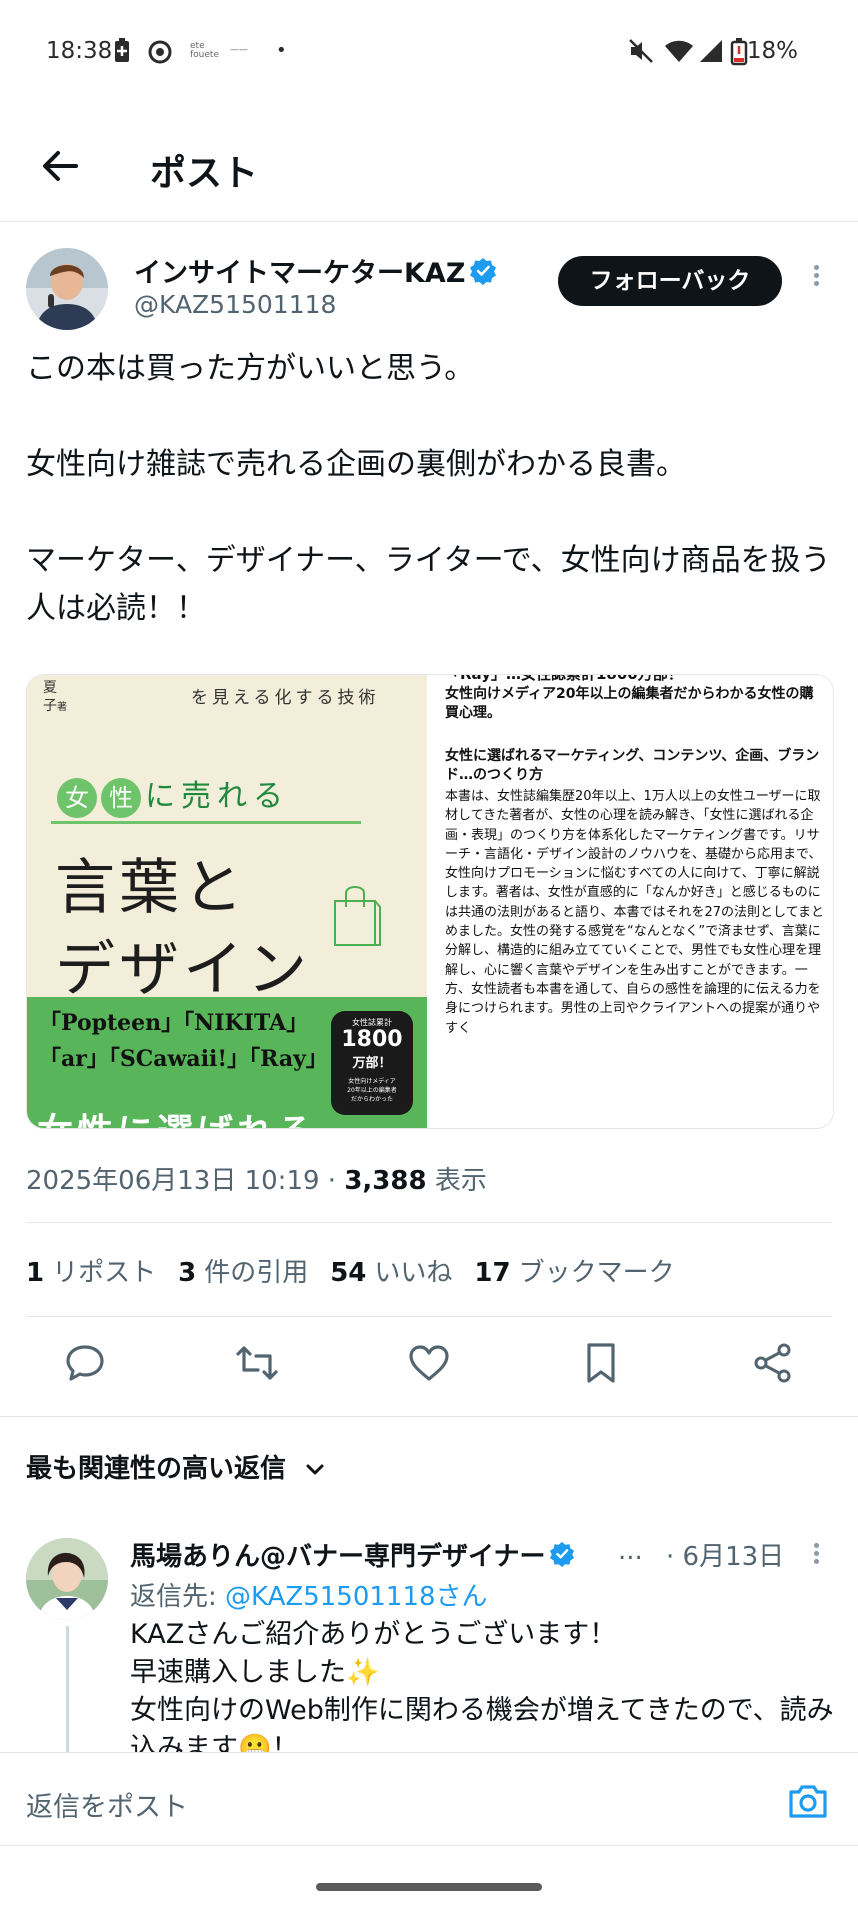  I want to click on quotes-stat: 3 件の引用, so click(243, 1270).